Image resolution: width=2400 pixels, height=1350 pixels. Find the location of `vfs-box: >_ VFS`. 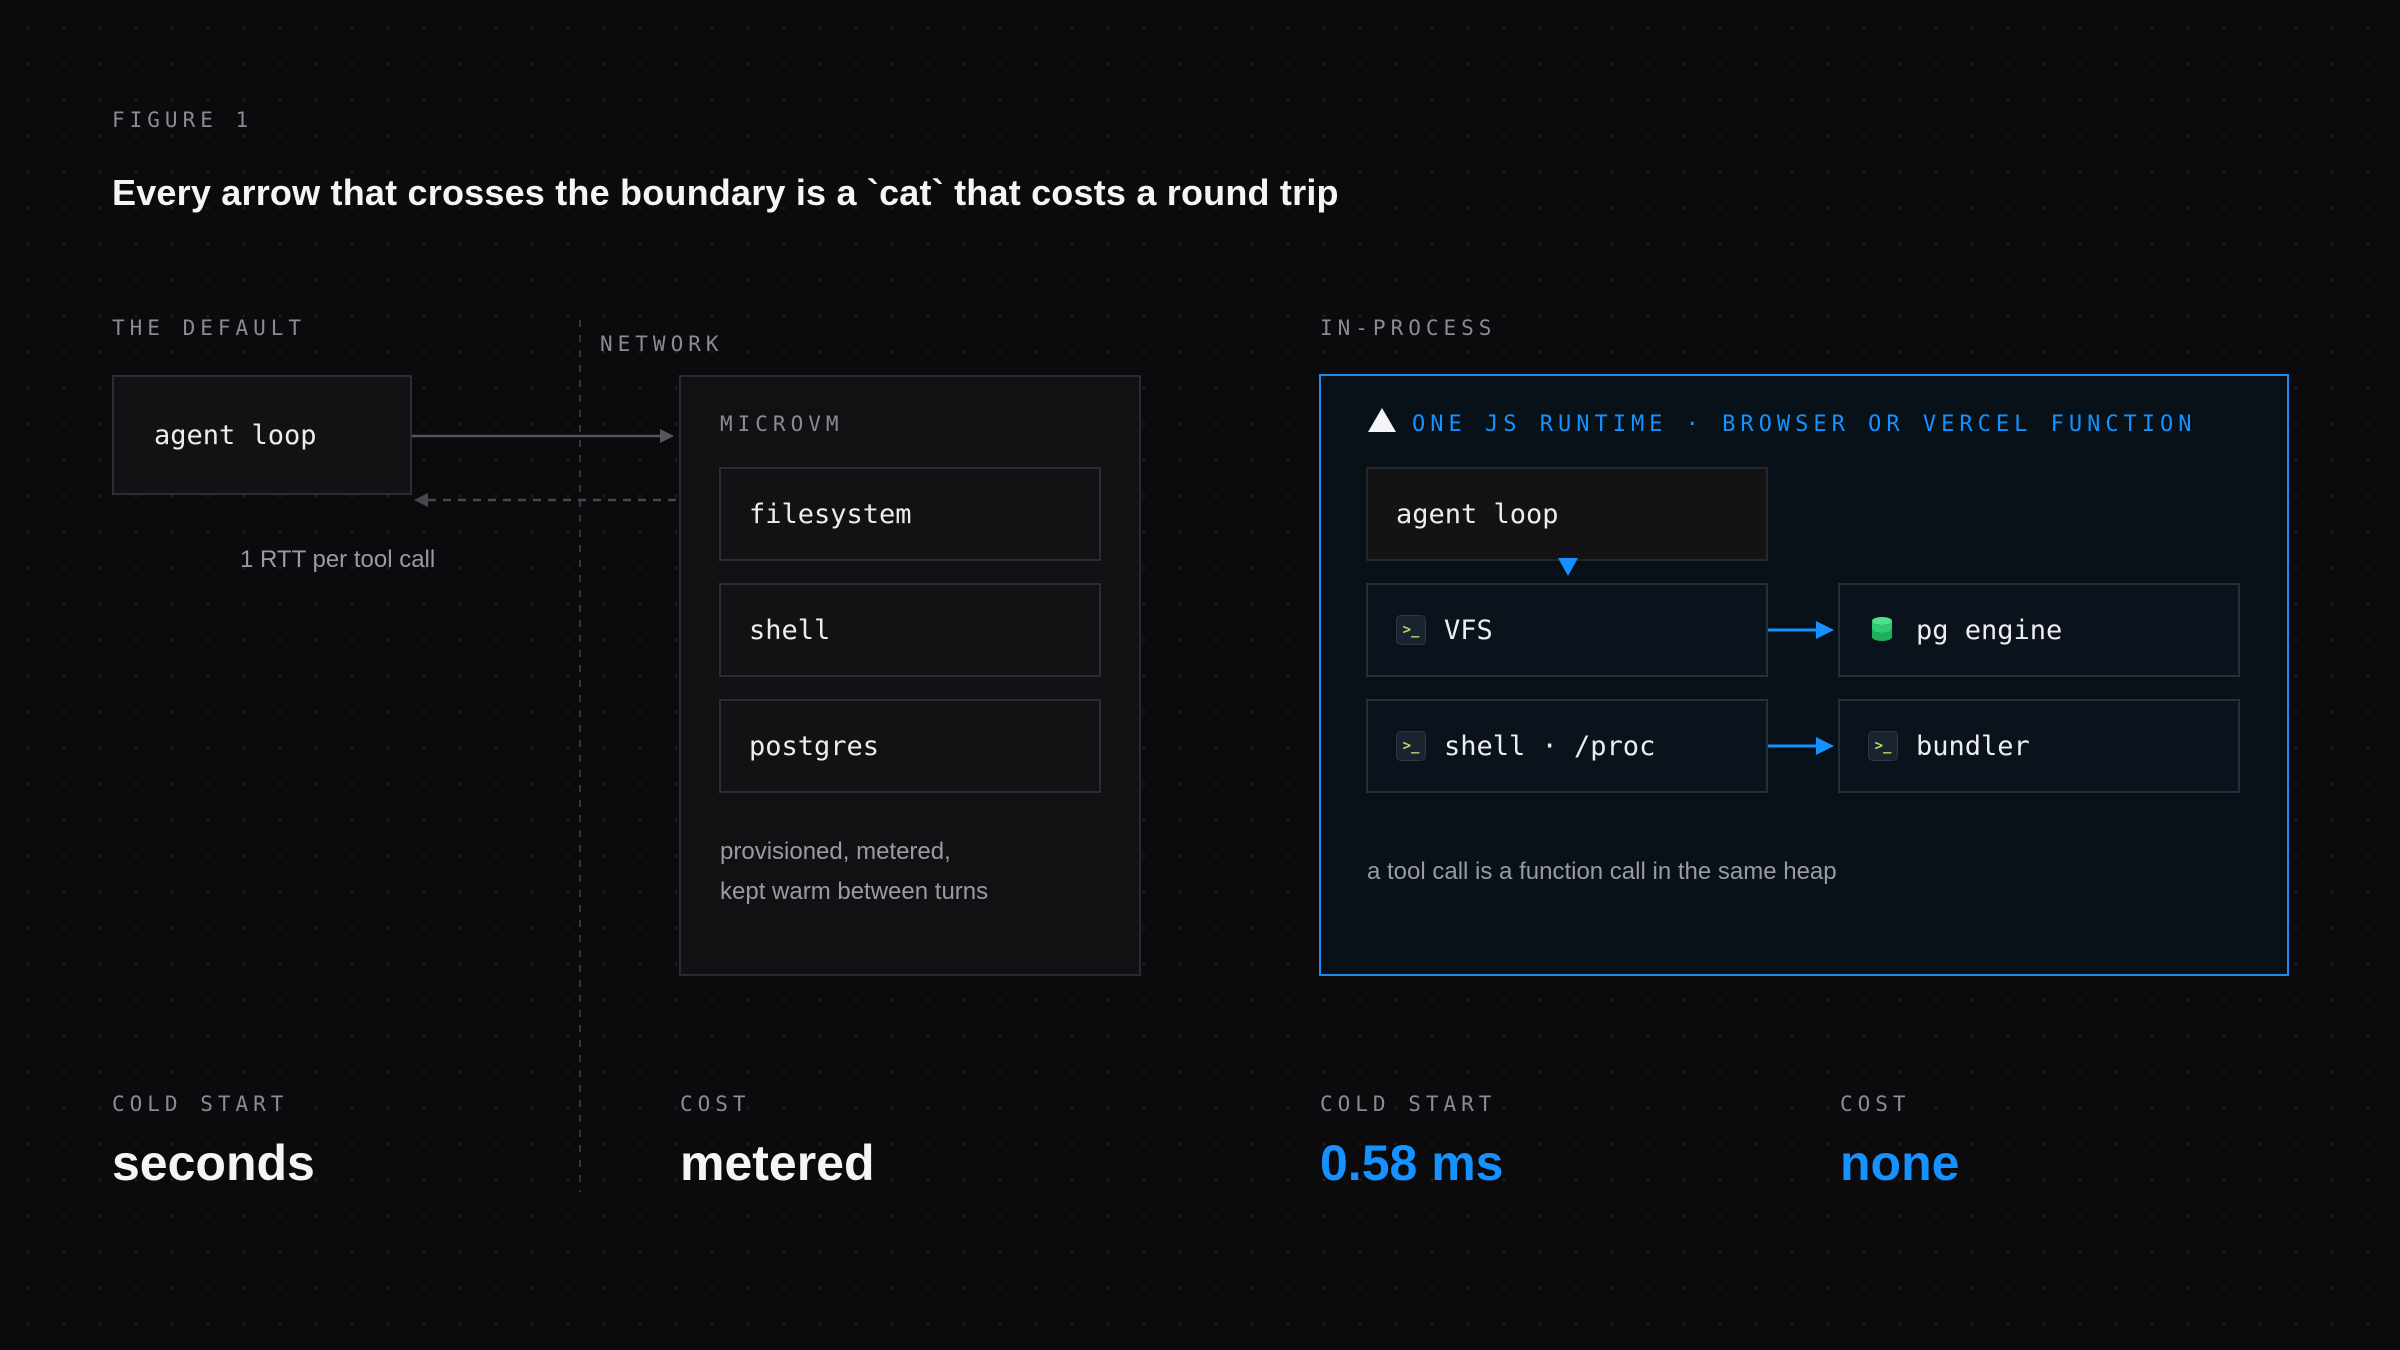

vfs-box: >_ VFS is located at coordinates (1567, 630).